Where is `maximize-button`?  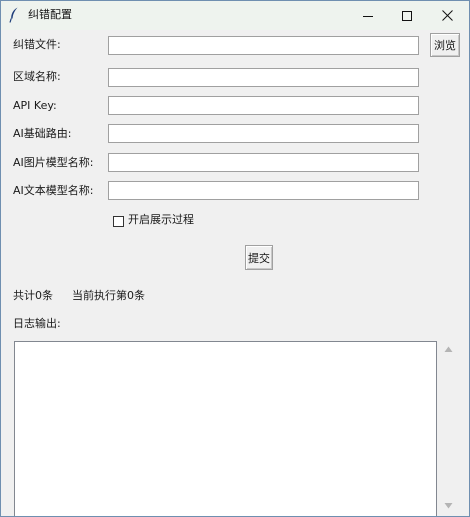
maximize-button is located at coordinates (407, 15).